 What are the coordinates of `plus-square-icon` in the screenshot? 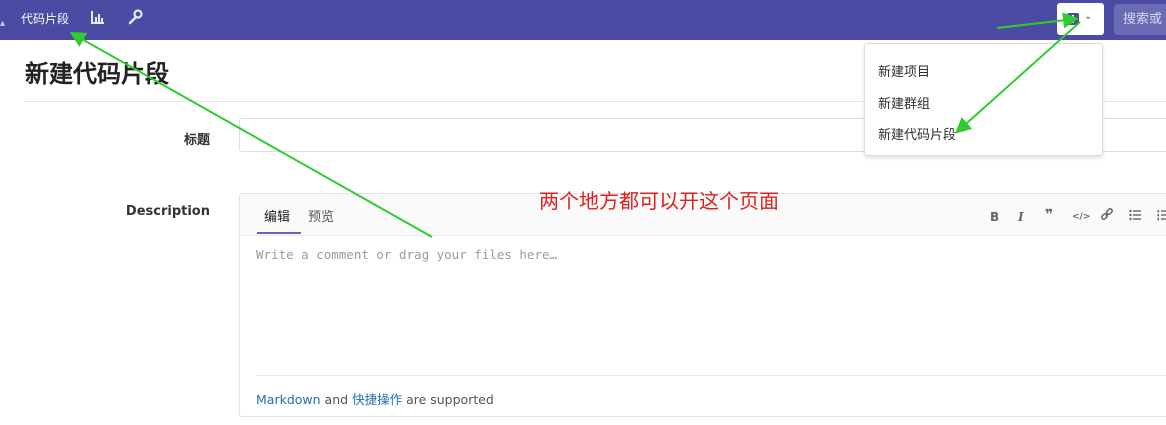 It's located at (1073, 19).